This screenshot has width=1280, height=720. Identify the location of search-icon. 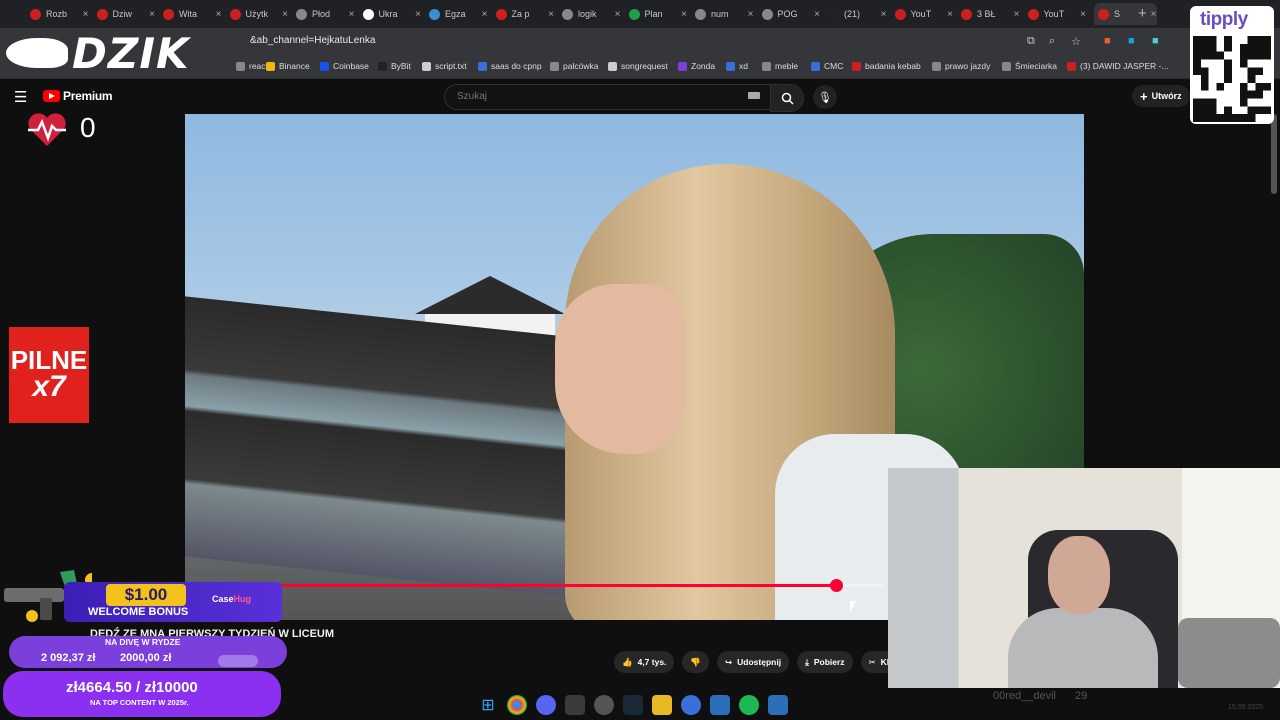
(787, 98).